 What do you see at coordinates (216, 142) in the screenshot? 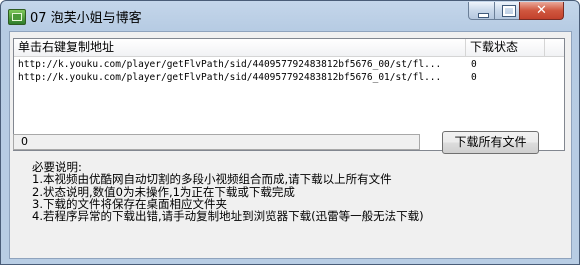
I see `progress-status-field: 0` at bounding box center [216, 142].